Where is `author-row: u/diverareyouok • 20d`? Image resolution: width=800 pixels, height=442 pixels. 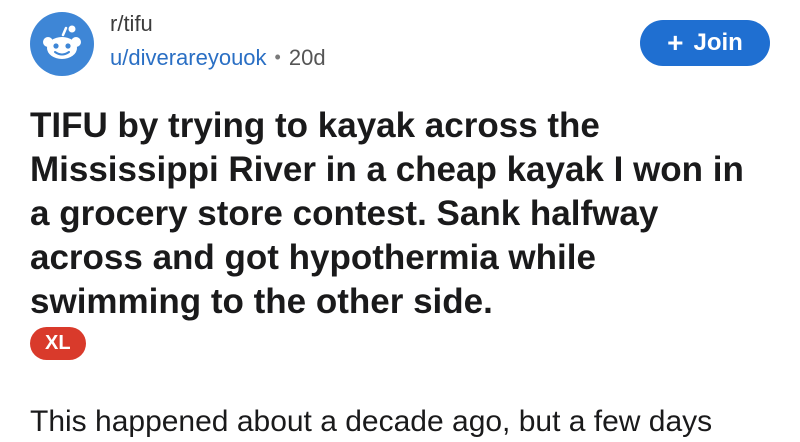 author-row: u/diverareyouok • 20d is located at coordinates (218, 58).